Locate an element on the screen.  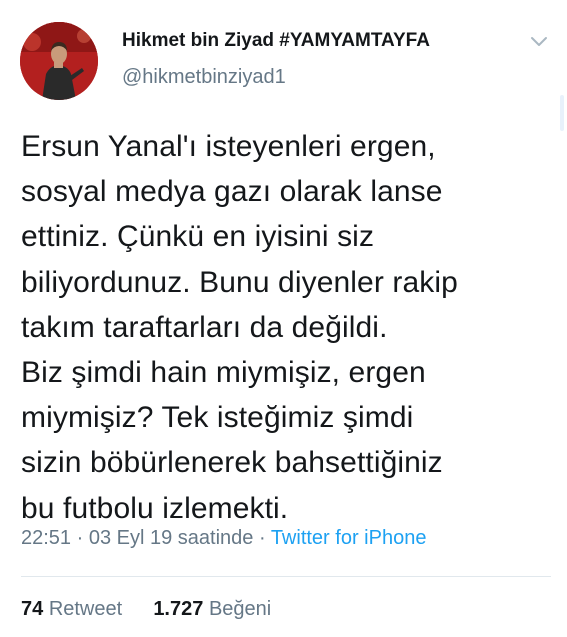
tweet-text-line: Biz şimdi hain miymişiz, ergen is located at coordinates (223, 373).